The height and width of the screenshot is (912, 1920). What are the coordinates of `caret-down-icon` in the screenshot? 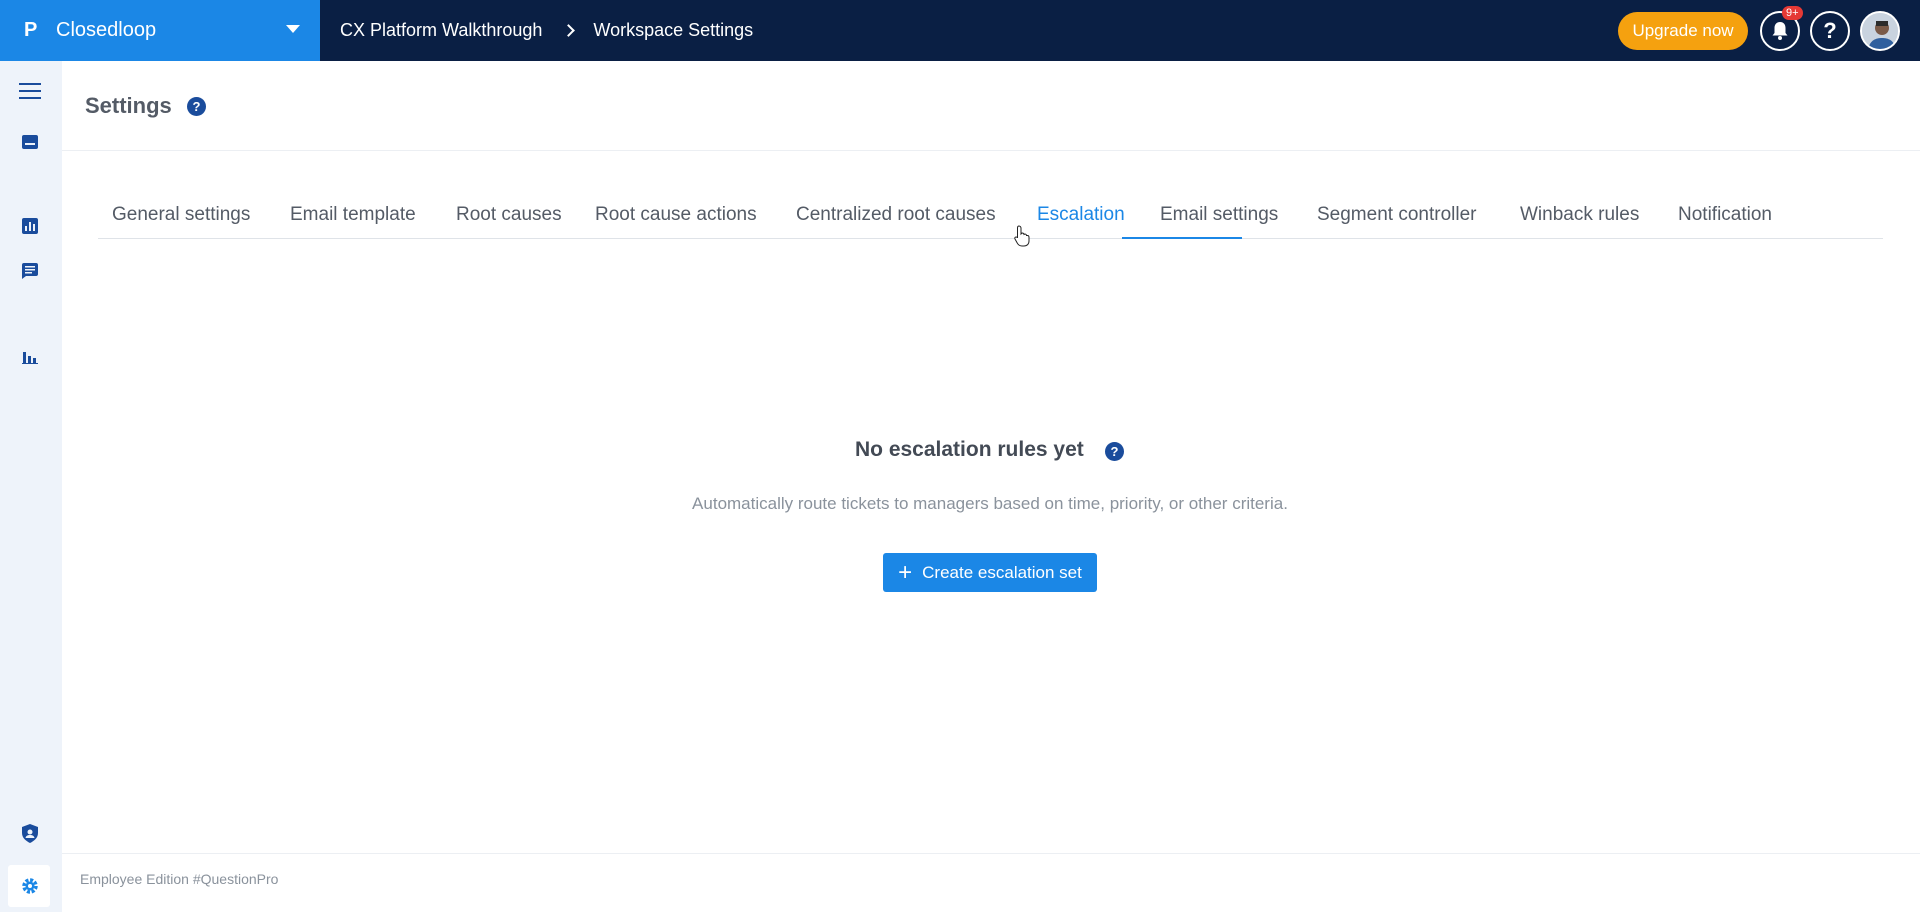 It's located at (293, 29).